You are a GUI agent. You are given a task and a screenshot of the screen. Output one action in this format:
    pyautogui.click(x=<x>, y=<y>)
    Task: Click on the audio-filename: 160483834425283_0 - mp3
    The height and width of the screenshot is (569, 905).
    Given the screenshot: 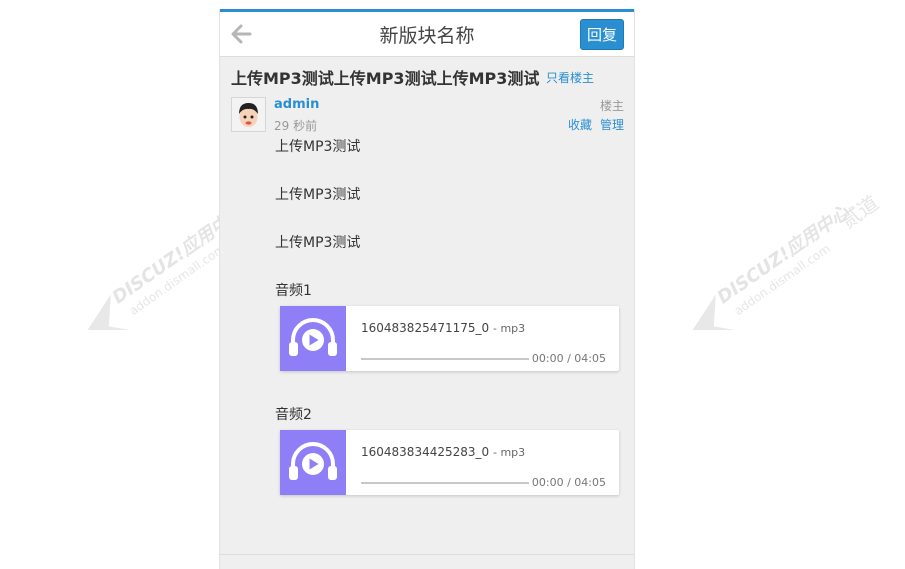 What is the action you would take?
    pyautogui.click(x=443, y=452)
    